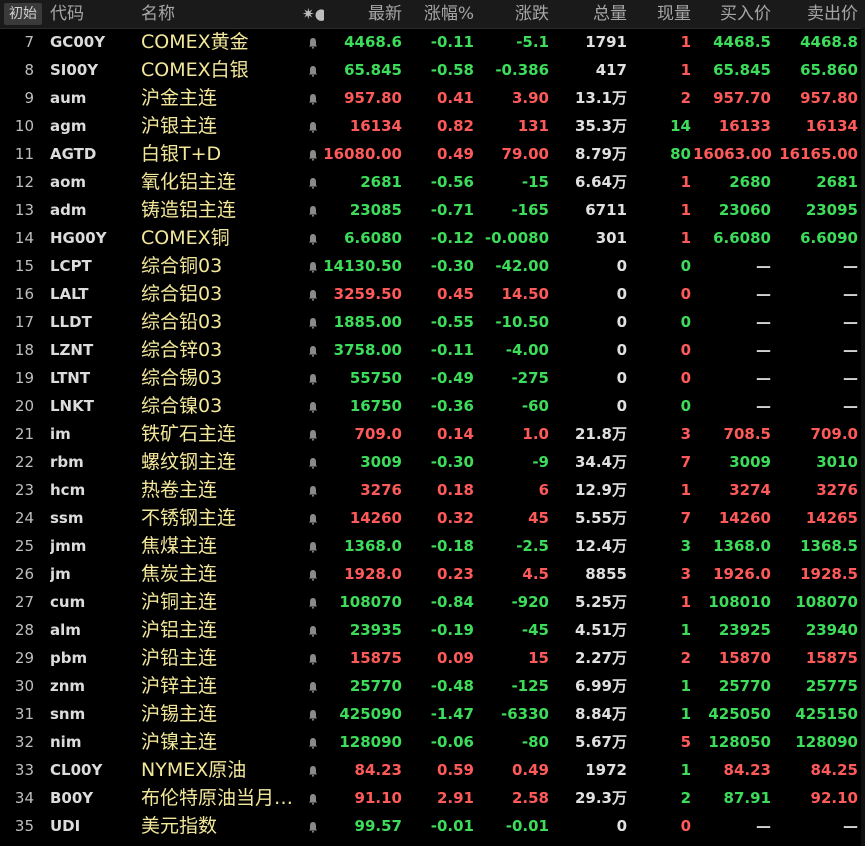 This screenshot has height=846, width=865. What do you see at coordinates (362, 154) in the screenshot?
I see `last-price: 16080.00` at bounding box center [362, 154].